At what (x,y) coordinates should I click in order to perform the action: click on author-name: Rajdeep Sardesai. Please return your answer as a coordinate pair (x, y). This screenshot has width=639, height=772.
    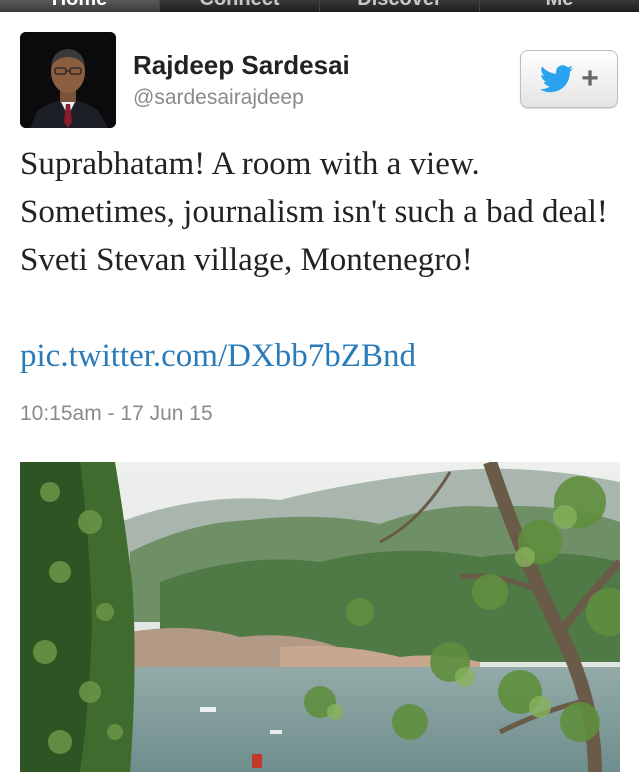
    Looking at the image, I should click on (241, 65).